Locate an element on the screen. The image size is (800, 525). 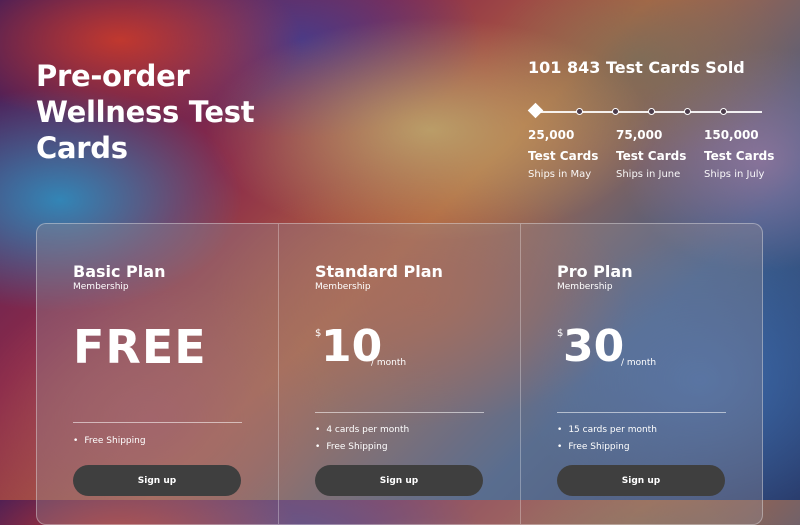
price-amount: 30 is located at coordinates (594, 346).